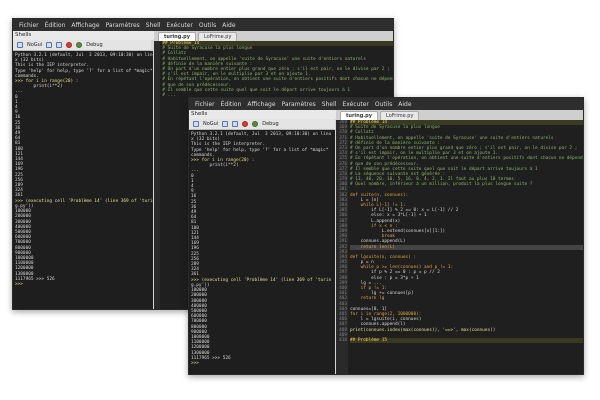 This screenshot has height=400, width=600. What do you see at coordinates (273, 36) in the screenshot?
I see `back-tabbar: turing.py LoFrime.py` at bounding box center [273, 36].